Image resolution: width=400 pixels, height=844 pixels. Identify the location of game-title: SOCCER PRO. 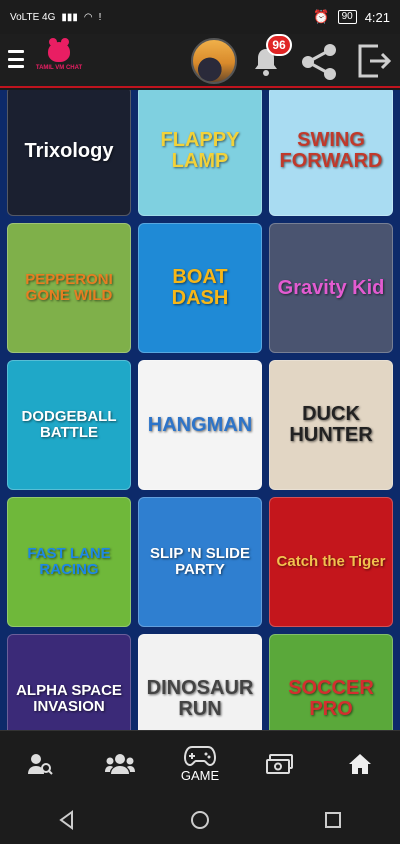
(331, 698).